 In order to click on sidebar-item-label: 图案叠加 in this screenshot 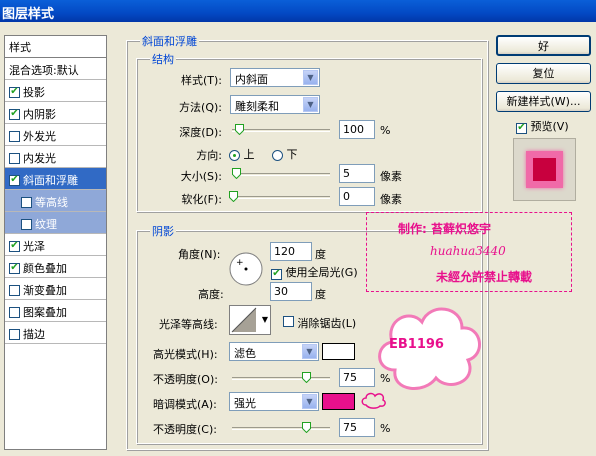, I will do `click(45, 312)`.